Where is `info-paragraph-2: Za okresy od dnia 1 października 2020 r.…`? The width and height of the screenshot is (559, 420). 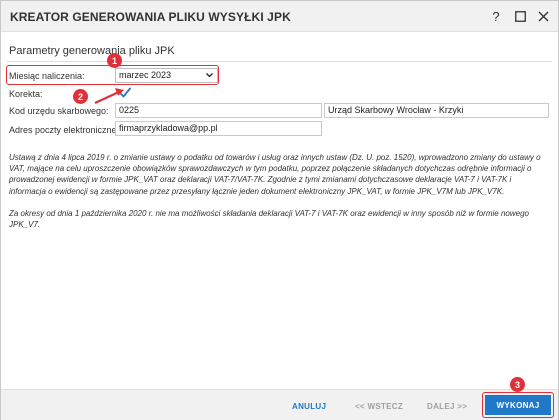 info-paragraph-2: Za okresy od dnia 1 października 2020 r.… is located at coordinates (269, 219).